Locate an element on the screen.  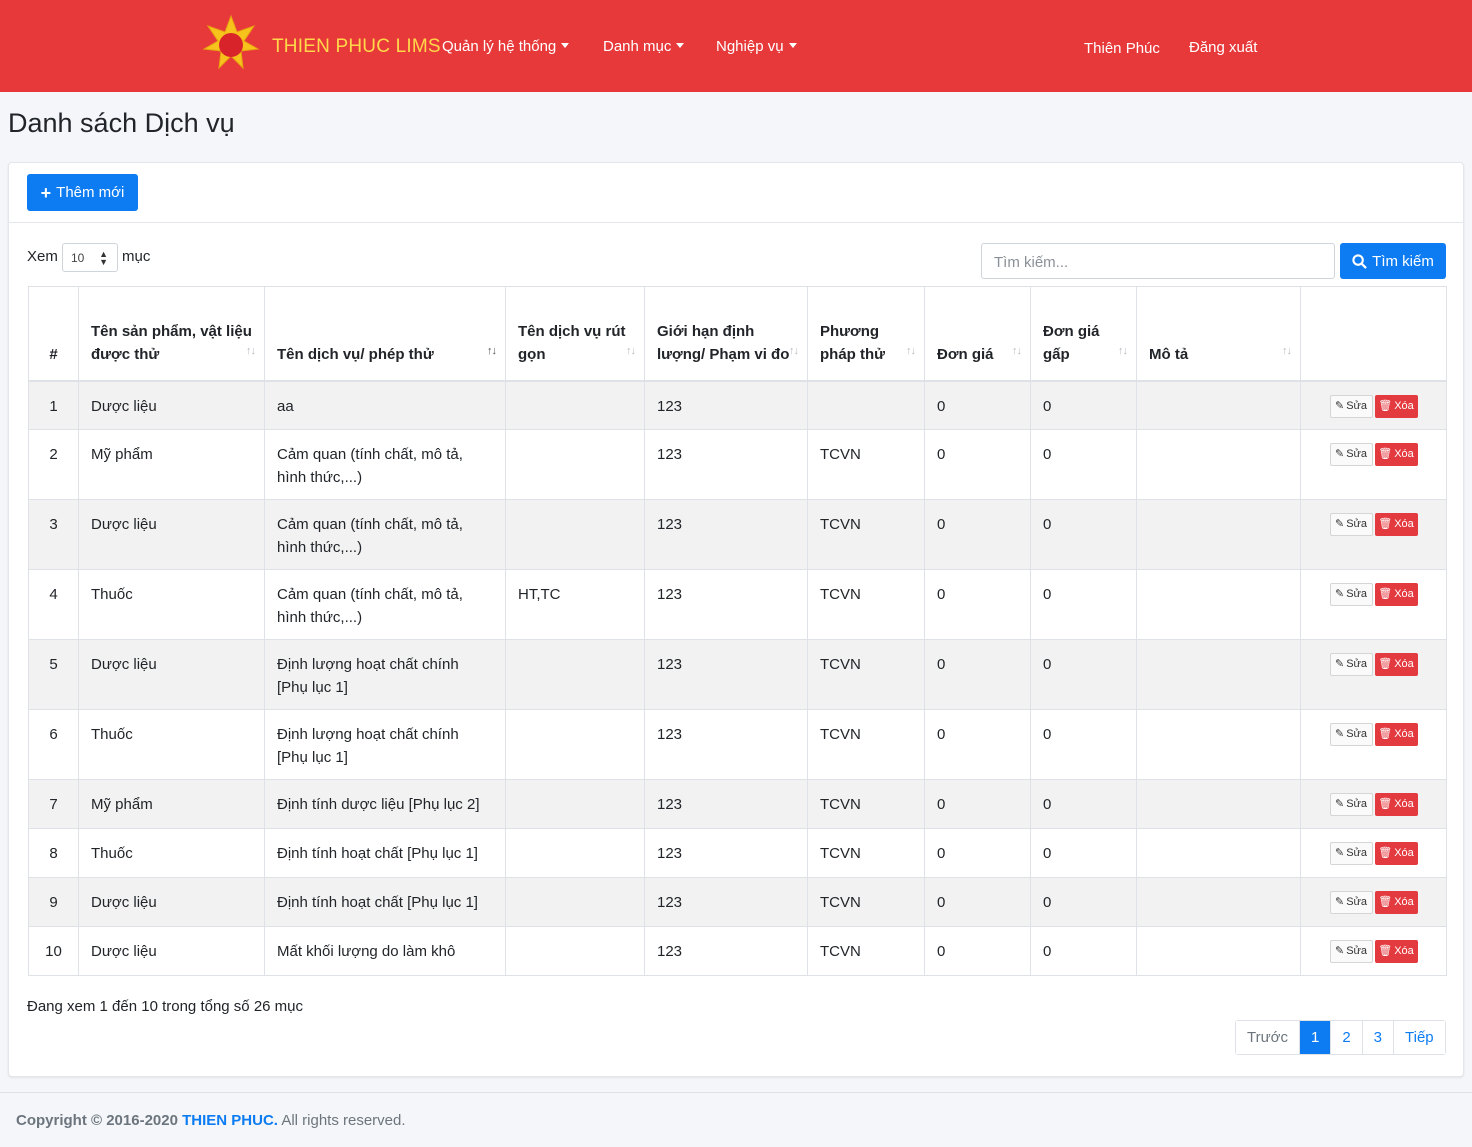
pagination-page-1: 1 is located at coordinates (1314, 1037).